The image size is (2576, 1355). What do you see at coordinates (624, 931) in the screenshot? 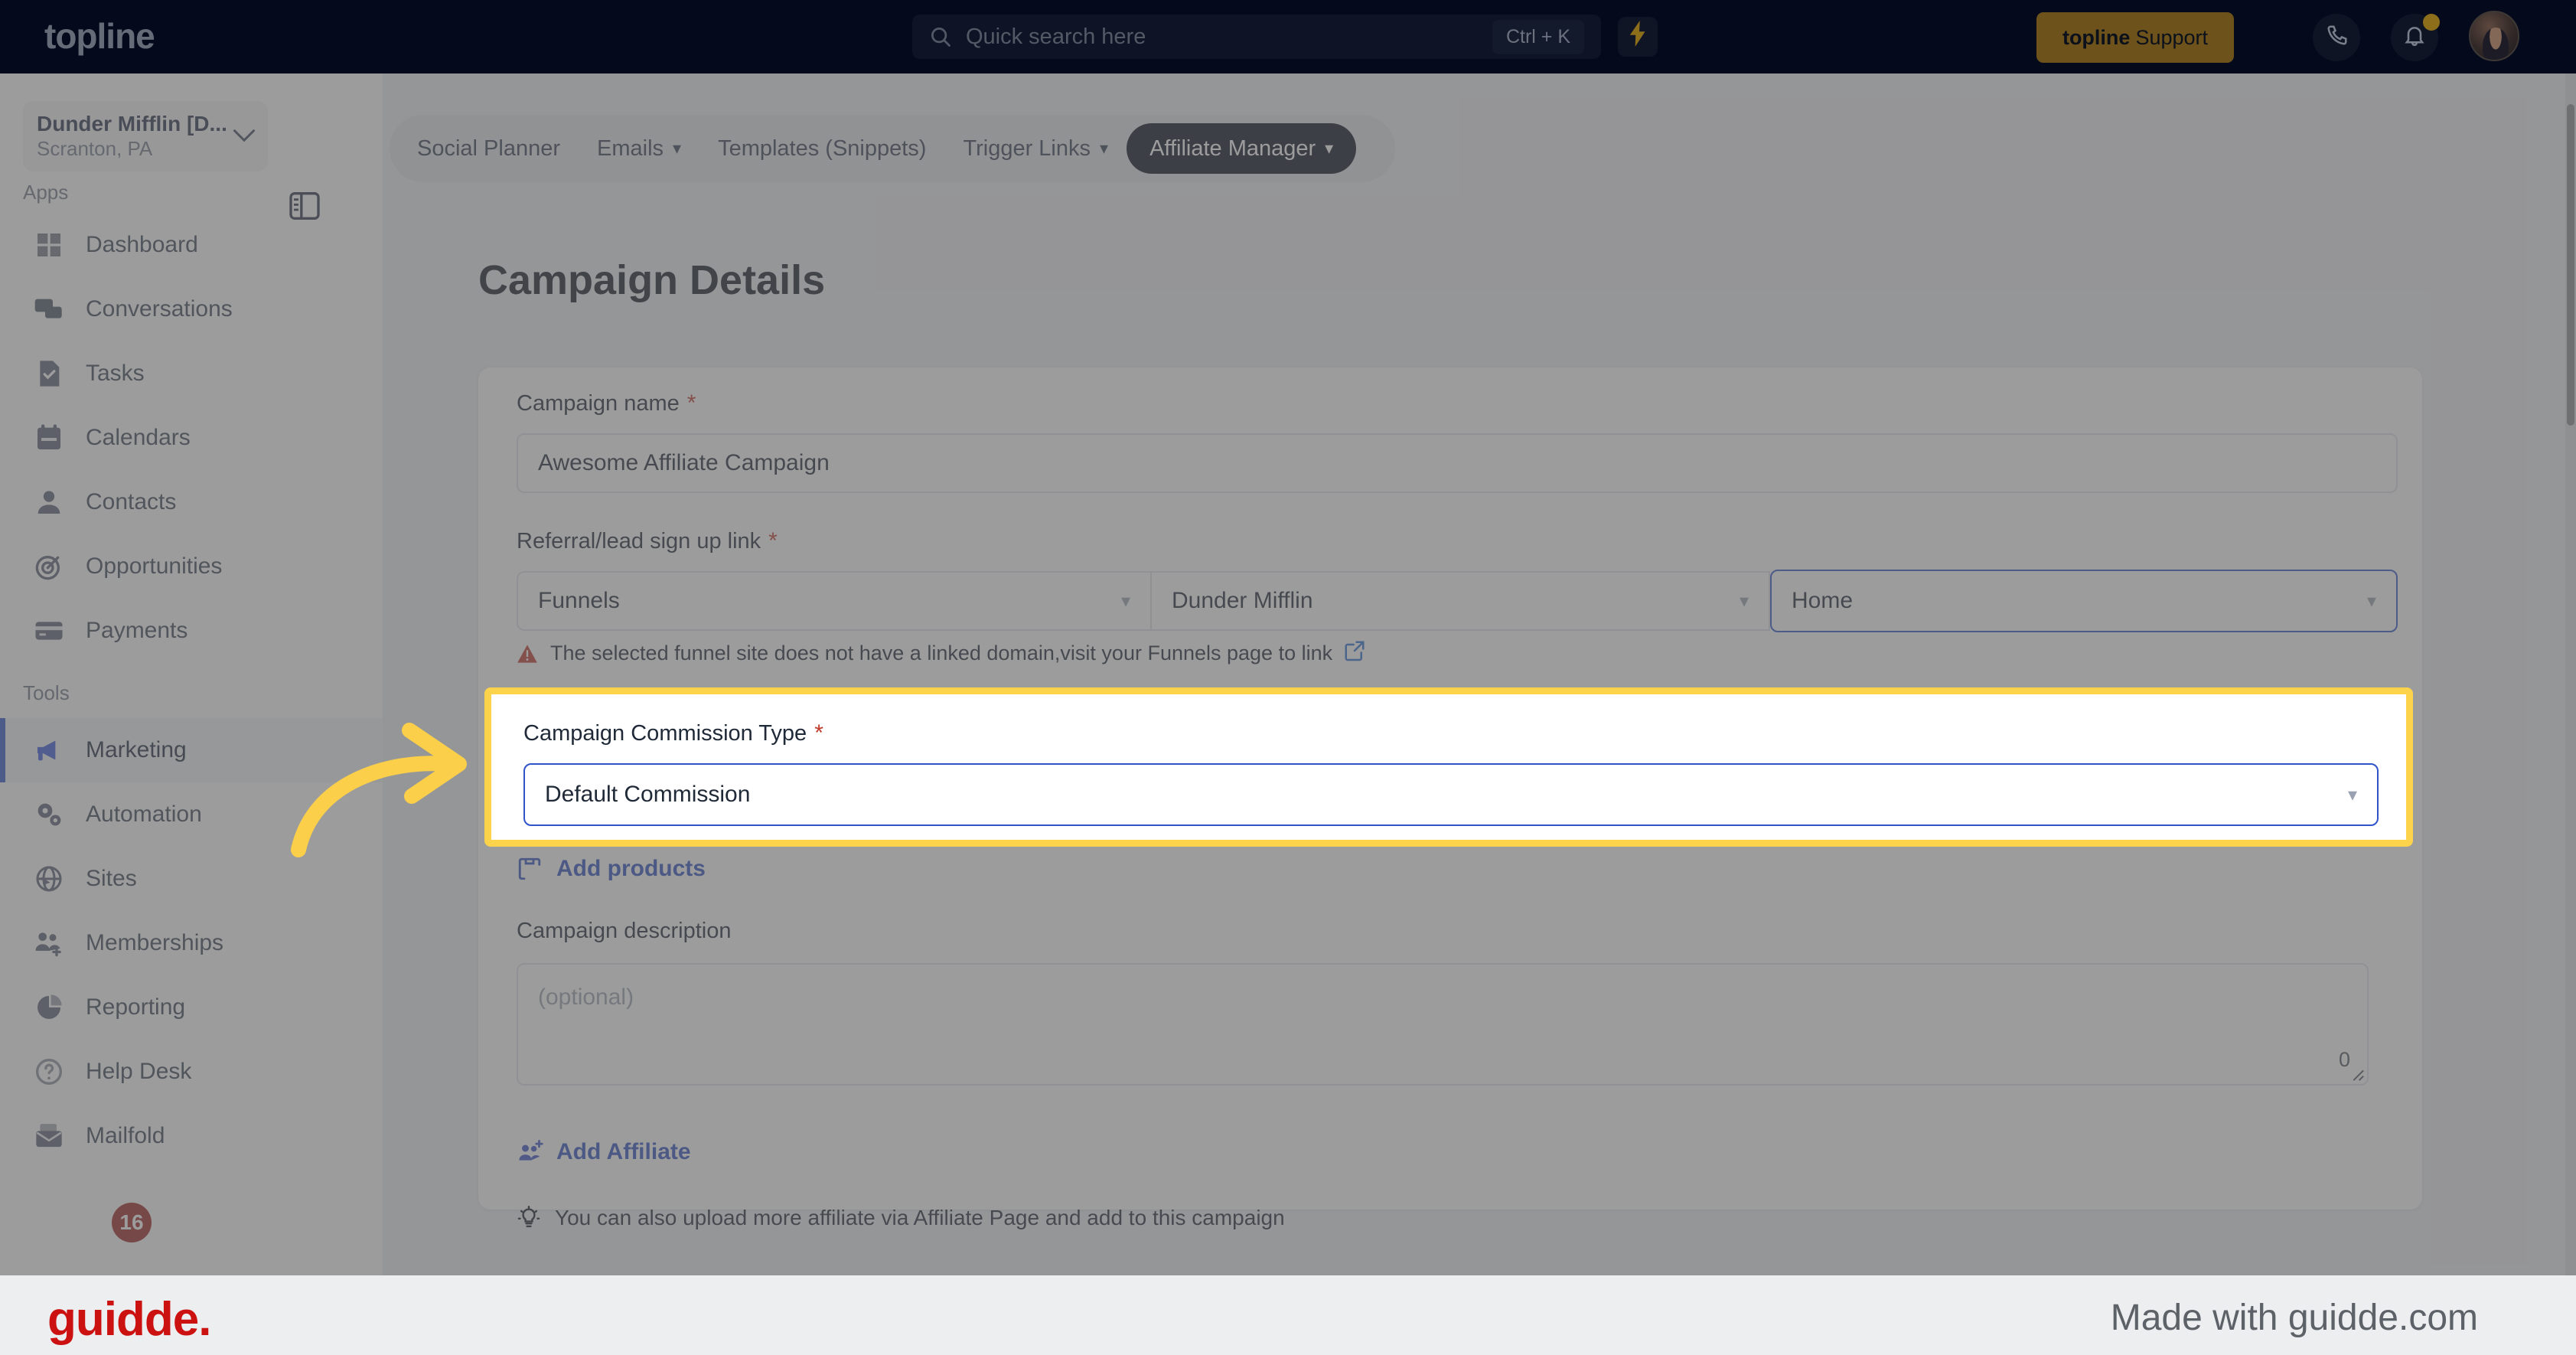
I see `campaign-description-label: Campaign description` at bounding box center [624, 931].